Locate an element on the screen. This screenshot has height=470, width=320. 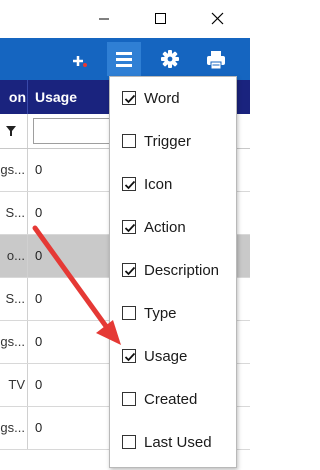
filter-icon is located at coordinates (11, 131).